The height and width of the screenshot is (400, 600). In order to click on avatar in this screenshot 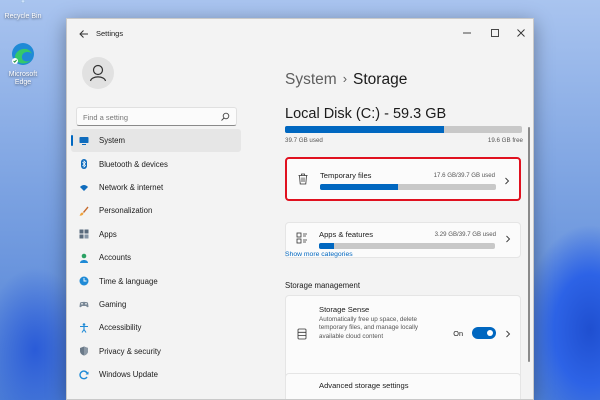, I will do `click(98, 73)`.